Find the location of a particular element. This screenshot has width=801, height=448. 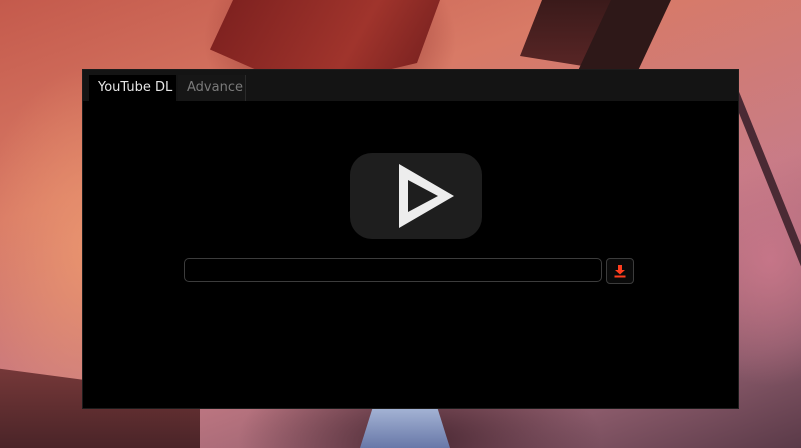

url-input is located at coordinates (393, 270).